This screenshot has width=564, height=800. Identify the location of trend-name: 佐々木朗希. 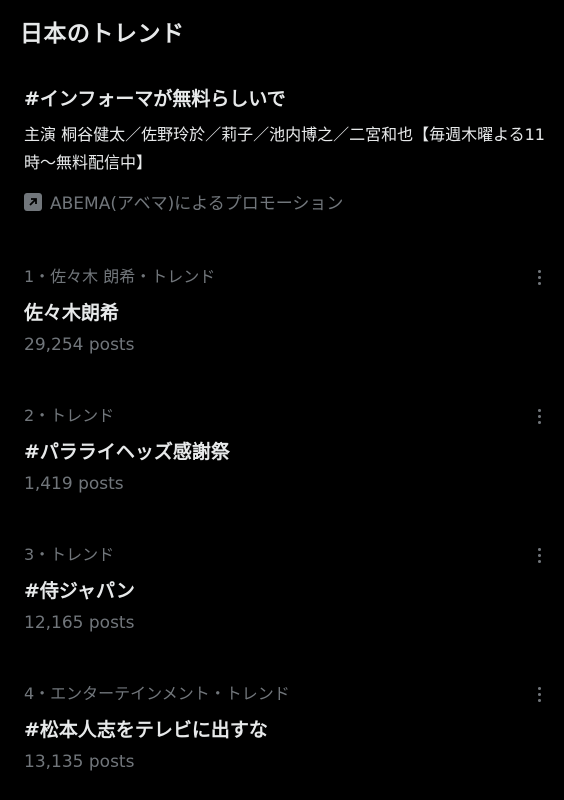
(72, 313).